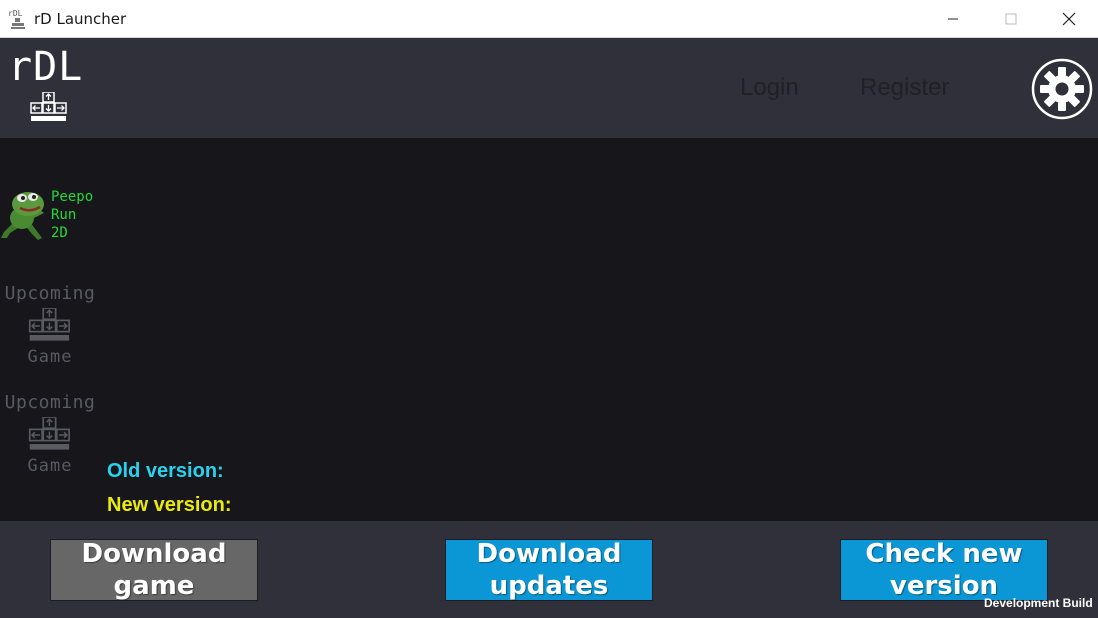  Describe the element at coordinates (549, 19) in the screenshot. I see `window-titlebar: rDL rD Launcher` at that location.